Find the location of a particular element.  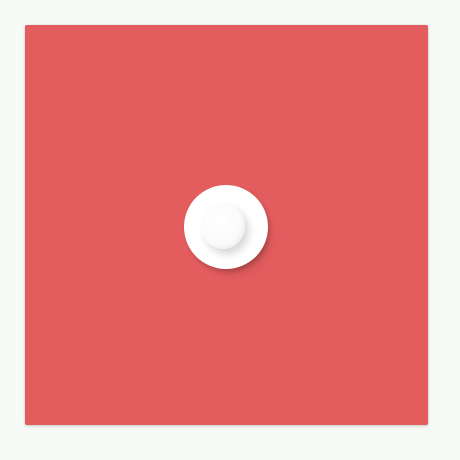

toggle-knob-button is located at coordinates (226, 227).